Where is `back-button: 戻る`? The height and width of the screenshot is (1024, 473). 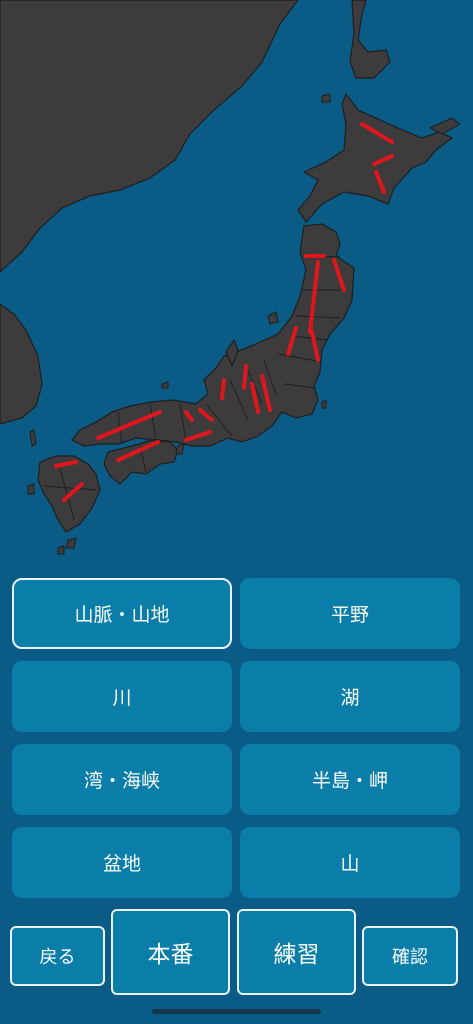 back-button: 戻る is located at coordinates (57, 956).